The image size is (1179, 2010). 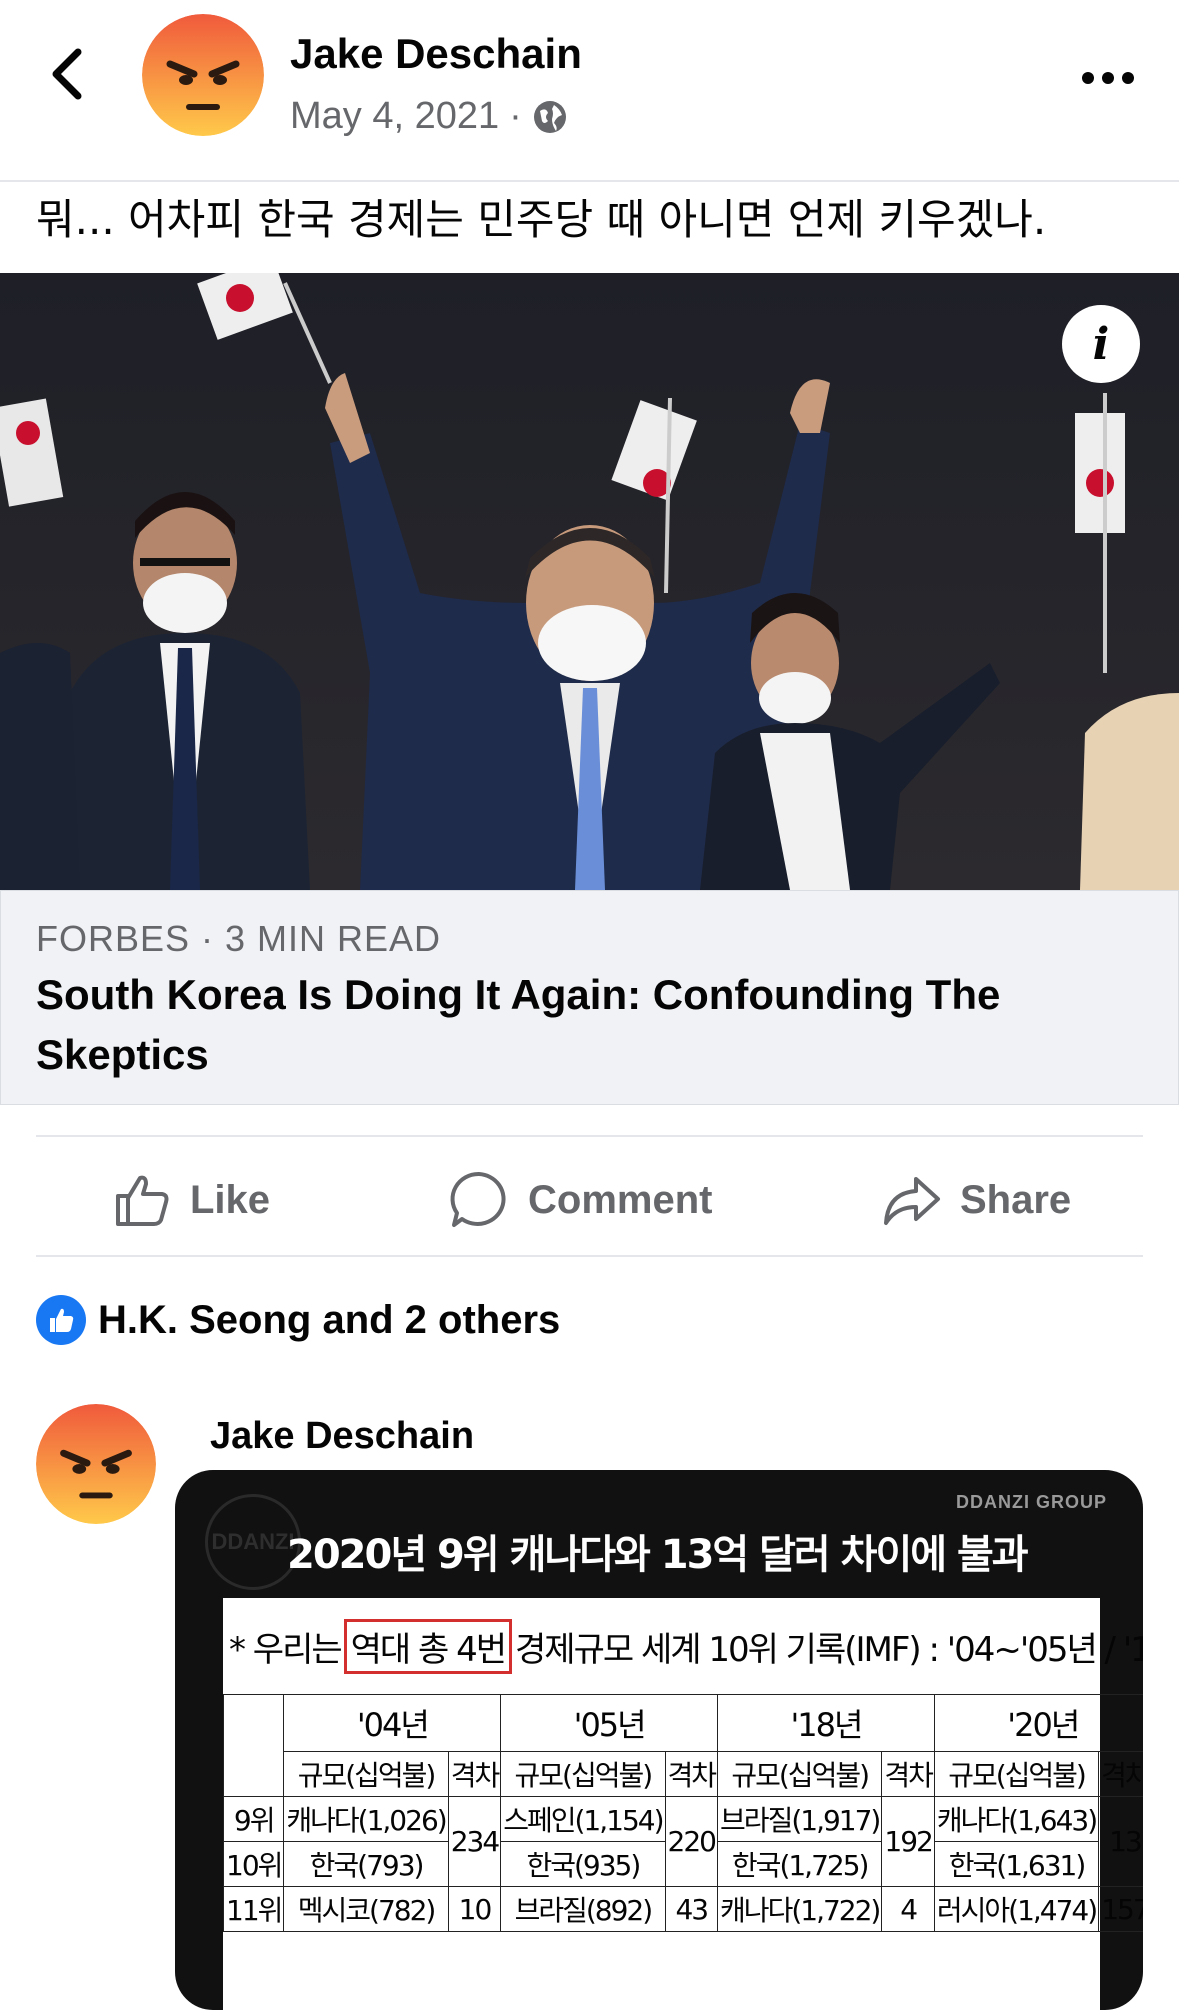 I want to click on link-source: FORBES · 3 MIN READ, so click(x=239, y=938).